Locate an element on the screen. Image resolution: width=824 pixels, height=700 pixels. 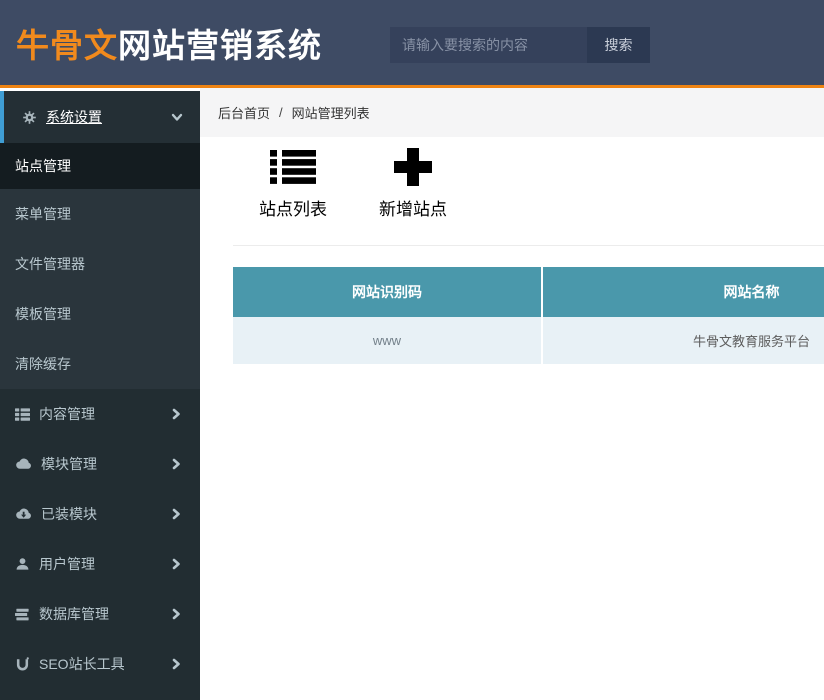
cell-site-code: www is located at coordinates (387, 340).